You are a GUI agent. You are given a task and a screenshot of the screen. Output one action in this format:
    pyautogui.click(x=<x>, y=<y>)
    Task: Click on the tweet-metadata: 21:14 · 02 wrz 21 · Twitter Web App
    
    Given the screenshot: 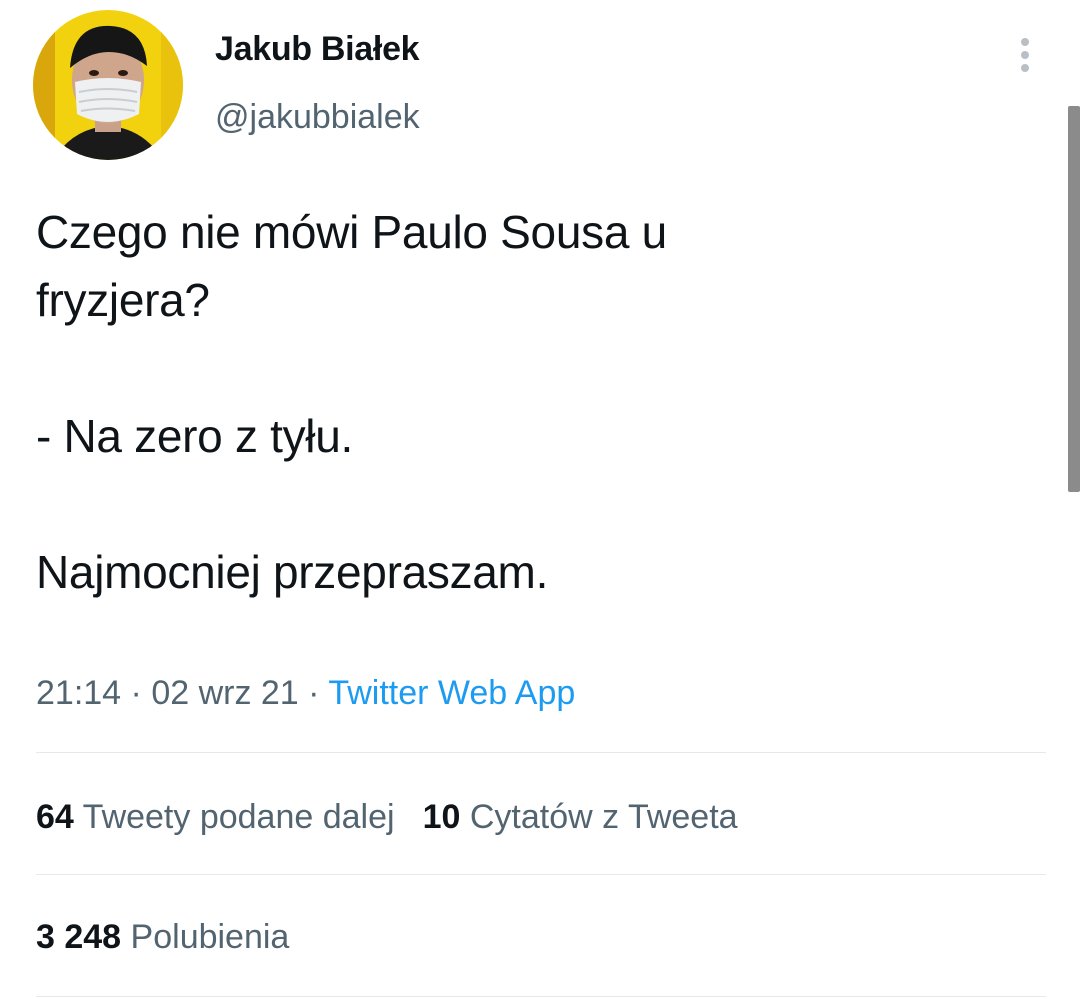 What is the action you would take?
    pyautogui.click(x=305, y=693)
    